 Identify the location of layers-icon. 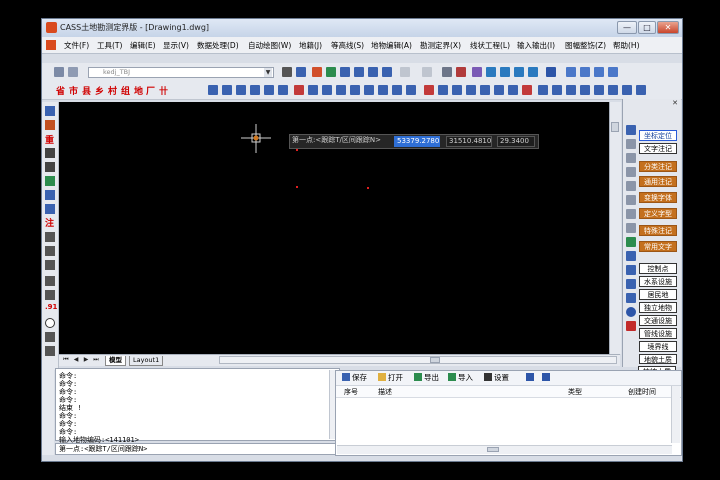
(59, 72).